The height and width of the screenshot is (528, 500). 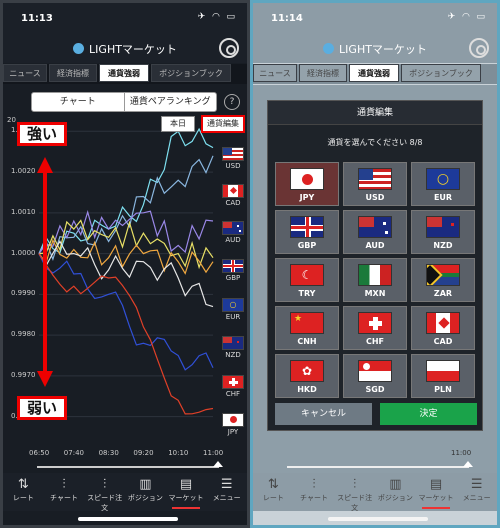 I want to click on nav-market: ▤ マーケット, so click(x=186, y=492).